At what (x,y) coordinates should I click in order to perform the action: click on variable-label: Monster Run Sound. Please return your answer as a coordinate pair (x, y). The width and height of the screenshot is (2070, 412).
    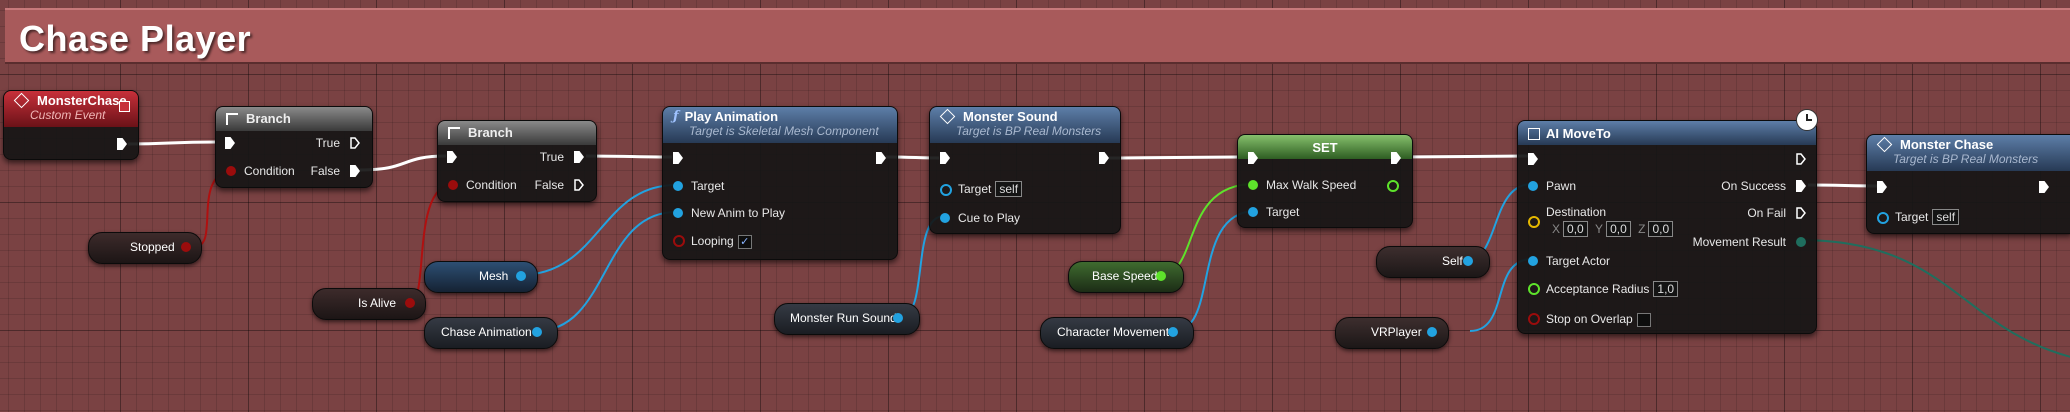
    Looking at the image, I should click on (843, 318).